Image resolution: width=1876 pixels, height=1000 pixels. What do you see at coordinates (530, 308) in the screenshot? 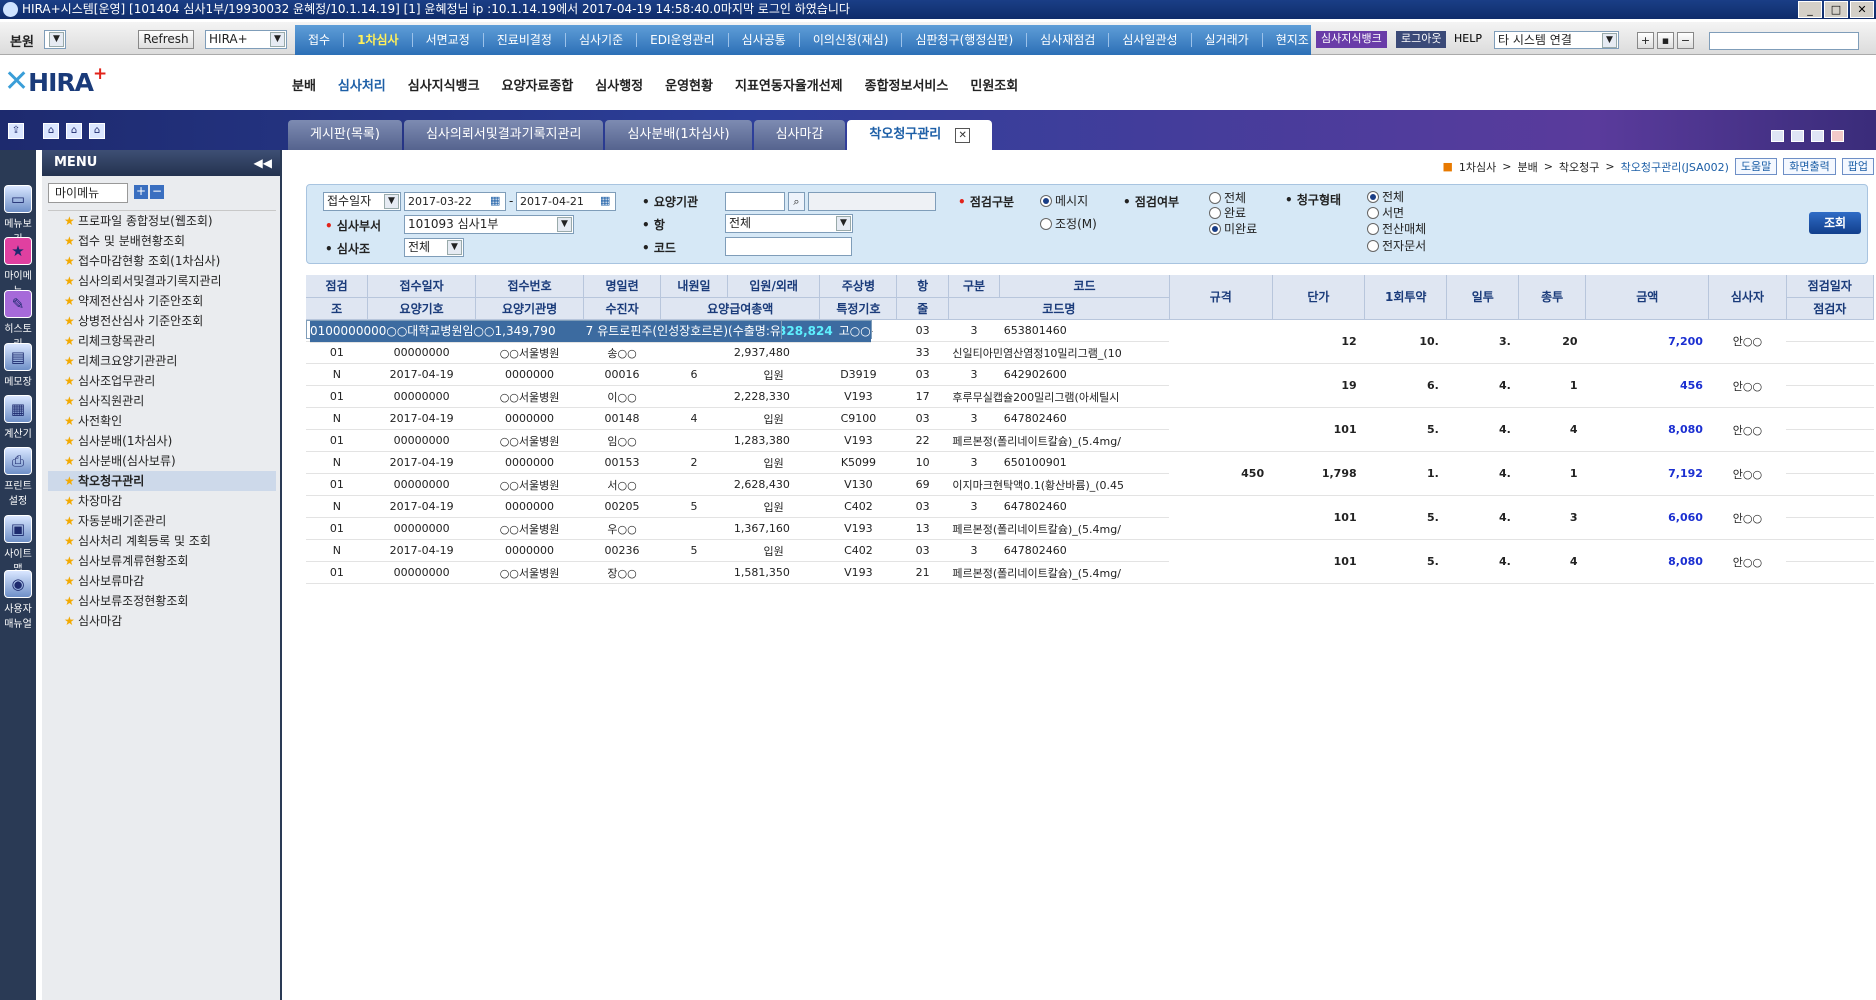
I see `col-inst-name: 요양기관명` at bounding box center [530, 308].